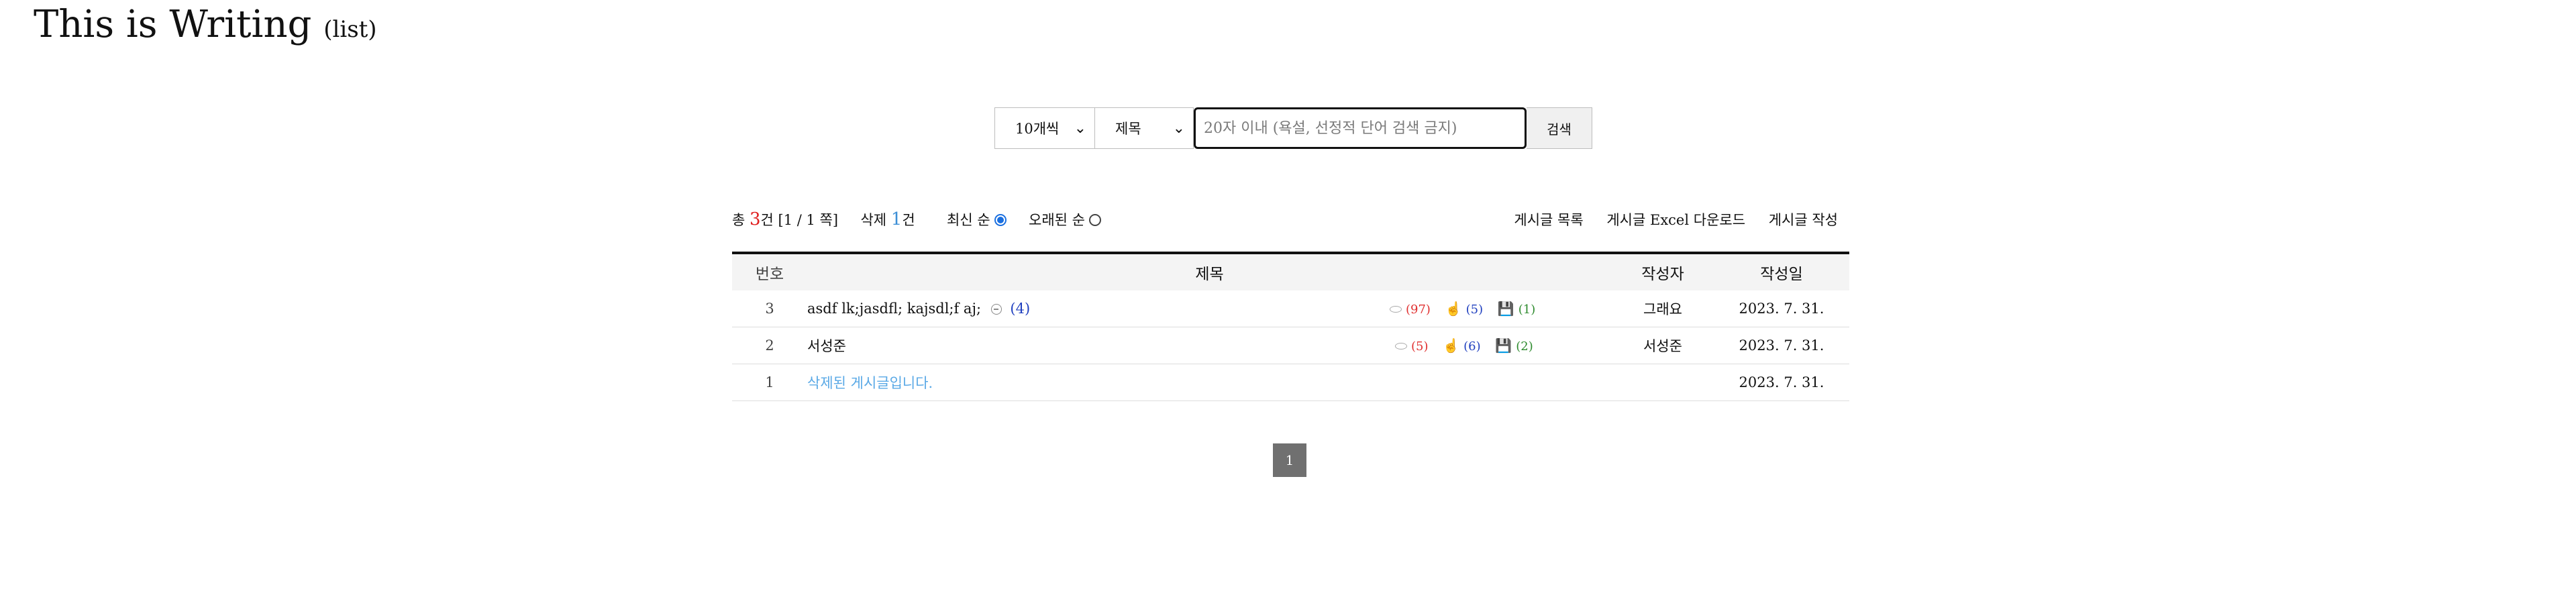 The width and height of the screenshot is (2576, 589). I want to click on deleted-suffix: 건, so click(908, 220).